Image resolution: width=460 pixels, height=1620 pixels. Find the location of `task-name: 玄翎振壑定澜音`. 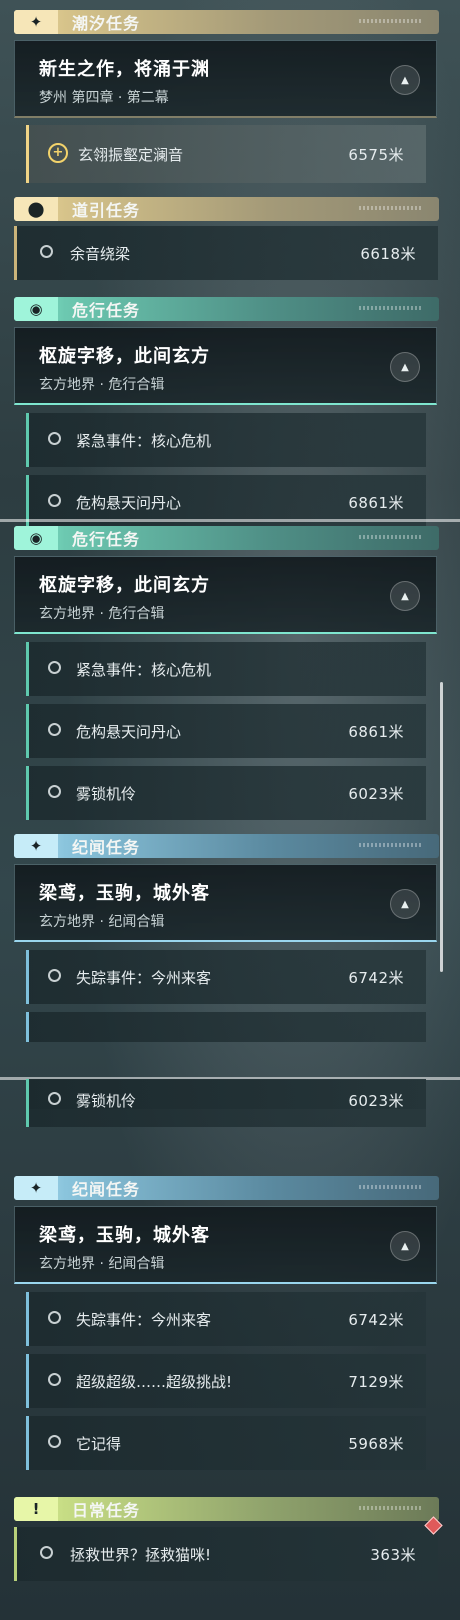

task-name: 玄翎振壑定澜音 is located at coordinates (131, 155).